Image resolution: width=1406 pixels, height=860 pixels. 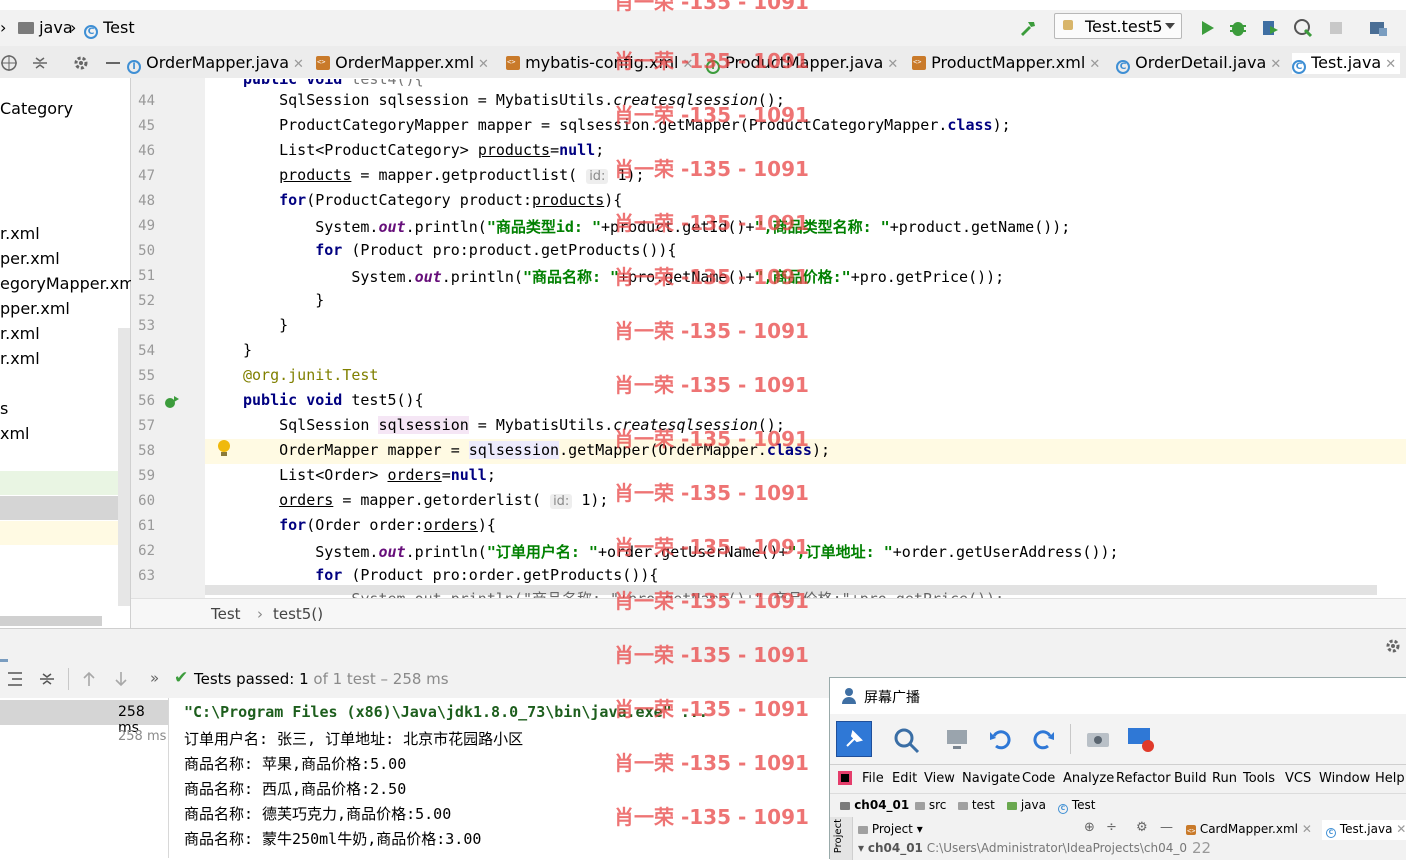 What do you see at coordinates (1190, 778) in the screenshot?
I see `menu-build: Build` at bounding box center [1190, 778].